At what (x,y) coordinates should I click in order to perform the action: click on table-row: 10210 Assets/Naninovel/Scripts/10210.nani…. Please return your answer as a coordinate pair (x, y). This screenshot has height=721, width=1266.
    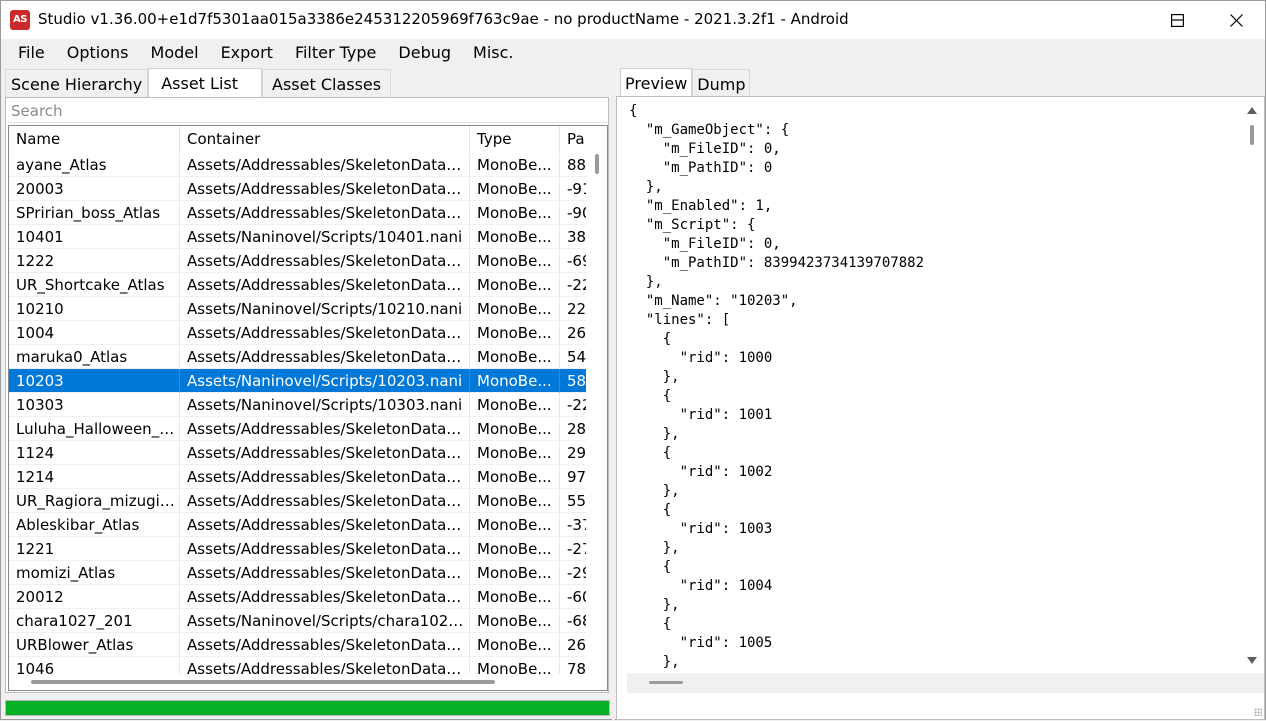
    Looking at the image, I should click on (297, 309).